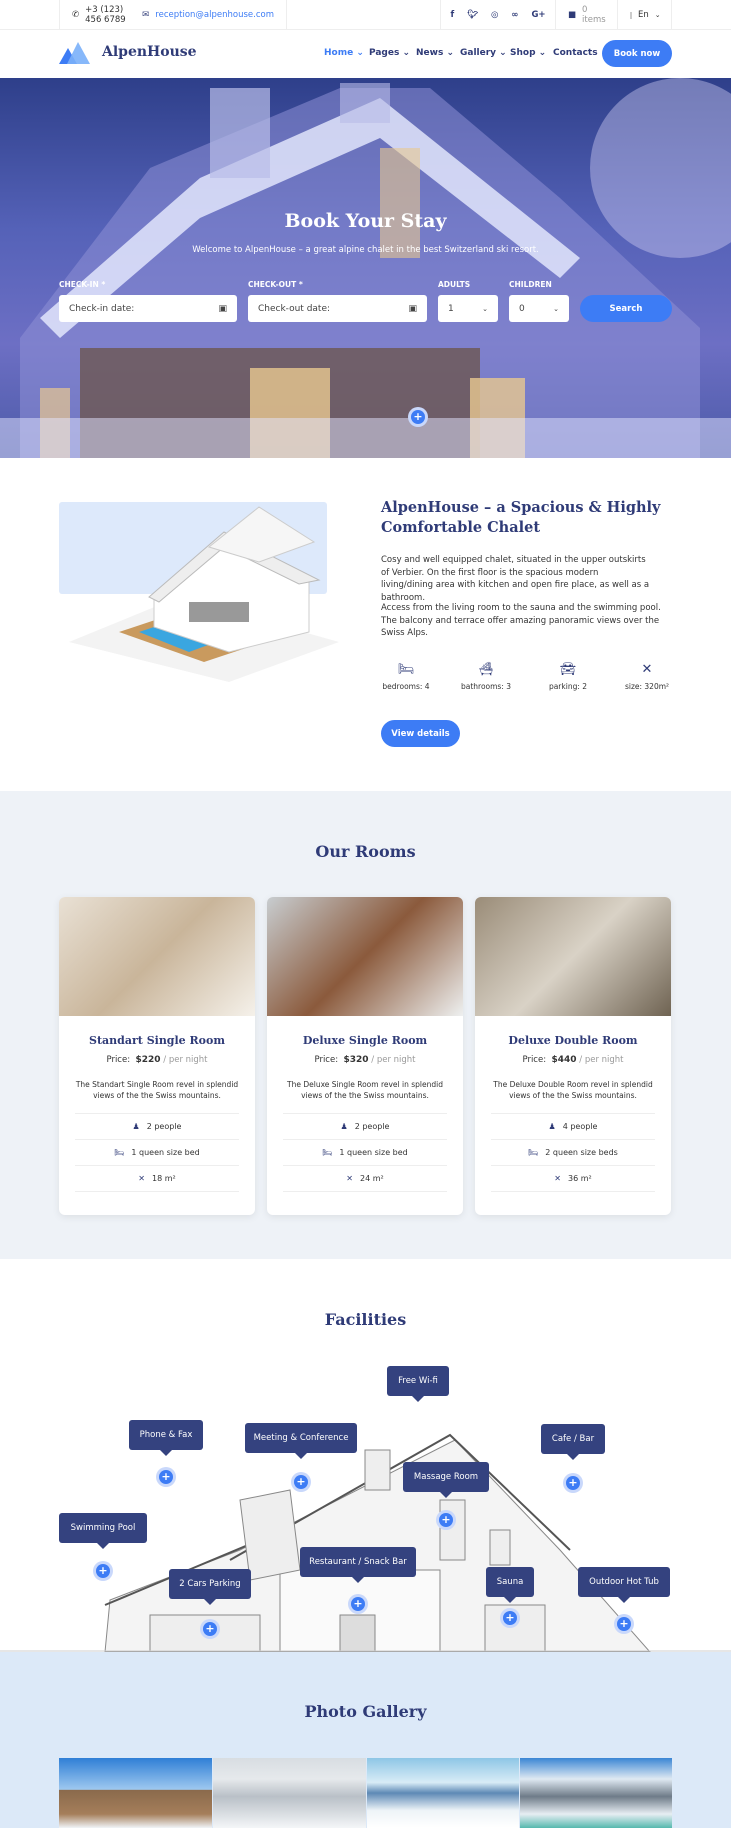 The height and width of the screenshot is (1828, 731). What do you see at coordinates (568, 669) in the screenshot?
I see `car-icon: 🚘︎` at bounding box center [568, 669].